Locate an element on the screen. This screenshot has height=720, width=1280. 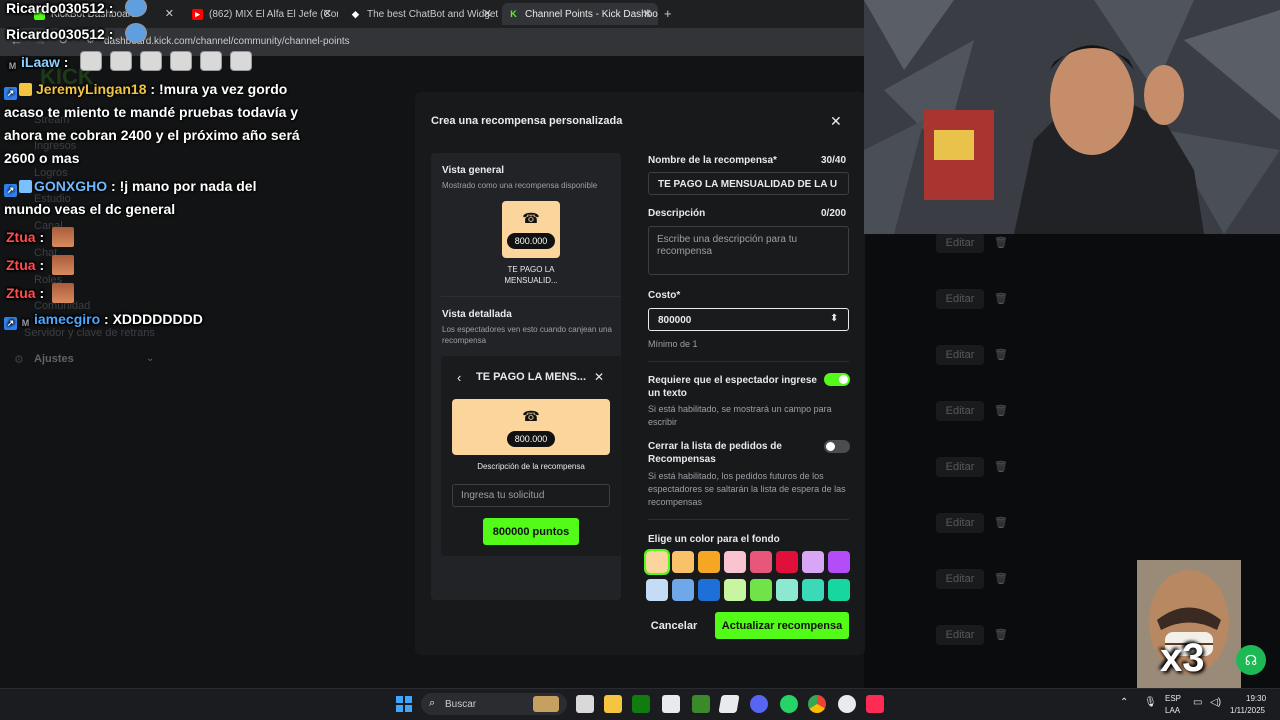
mod-badge-icon: M is located at coordinates (25, 323).